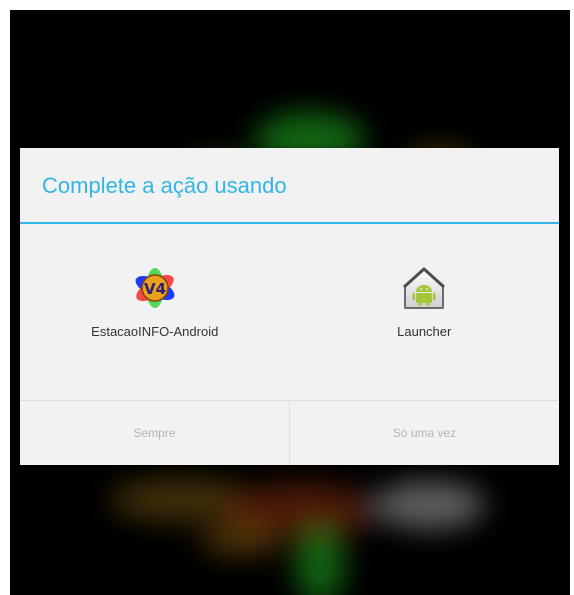  Describe the element at coordinates (425, 312) in the screenshot. I see `app-option-launcher: Launcher` at that location.